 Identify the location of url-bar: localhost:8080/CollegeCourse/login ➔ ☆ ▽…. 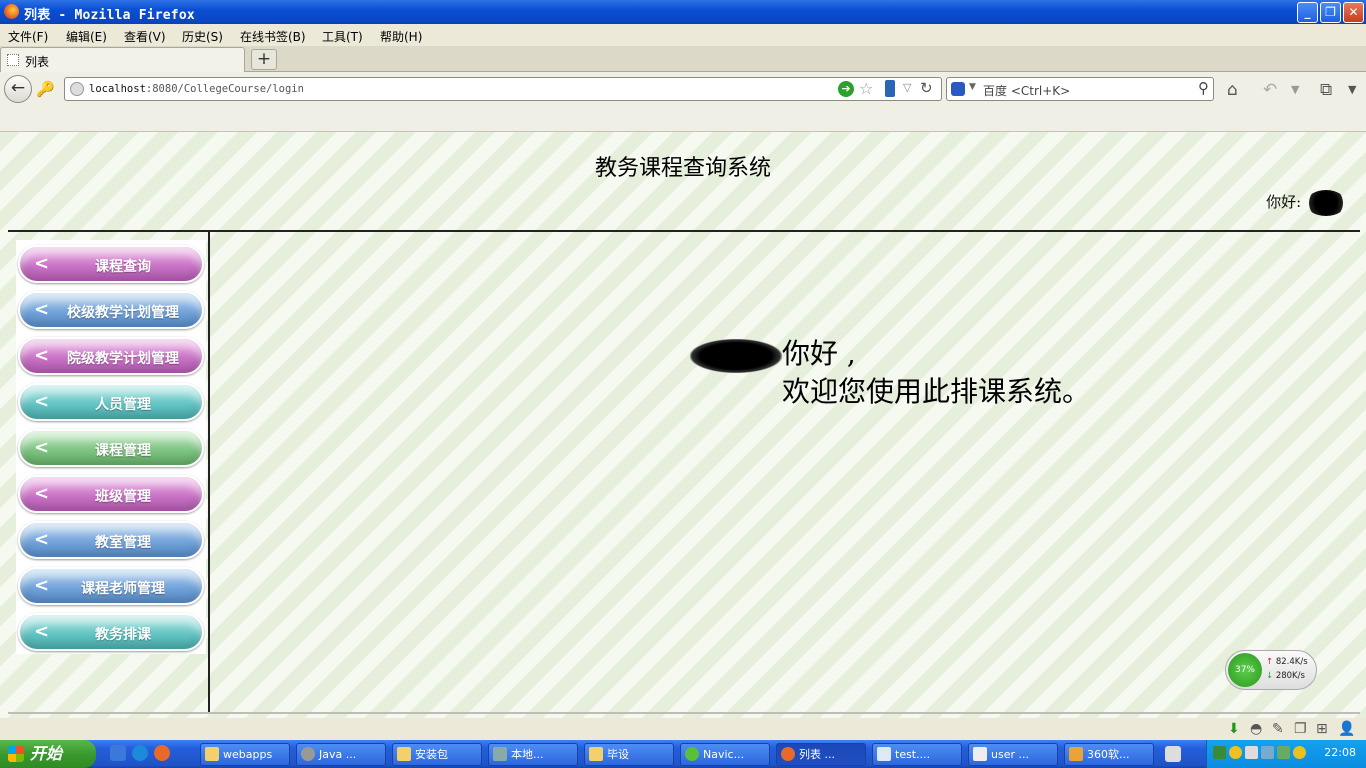
(503, 89).